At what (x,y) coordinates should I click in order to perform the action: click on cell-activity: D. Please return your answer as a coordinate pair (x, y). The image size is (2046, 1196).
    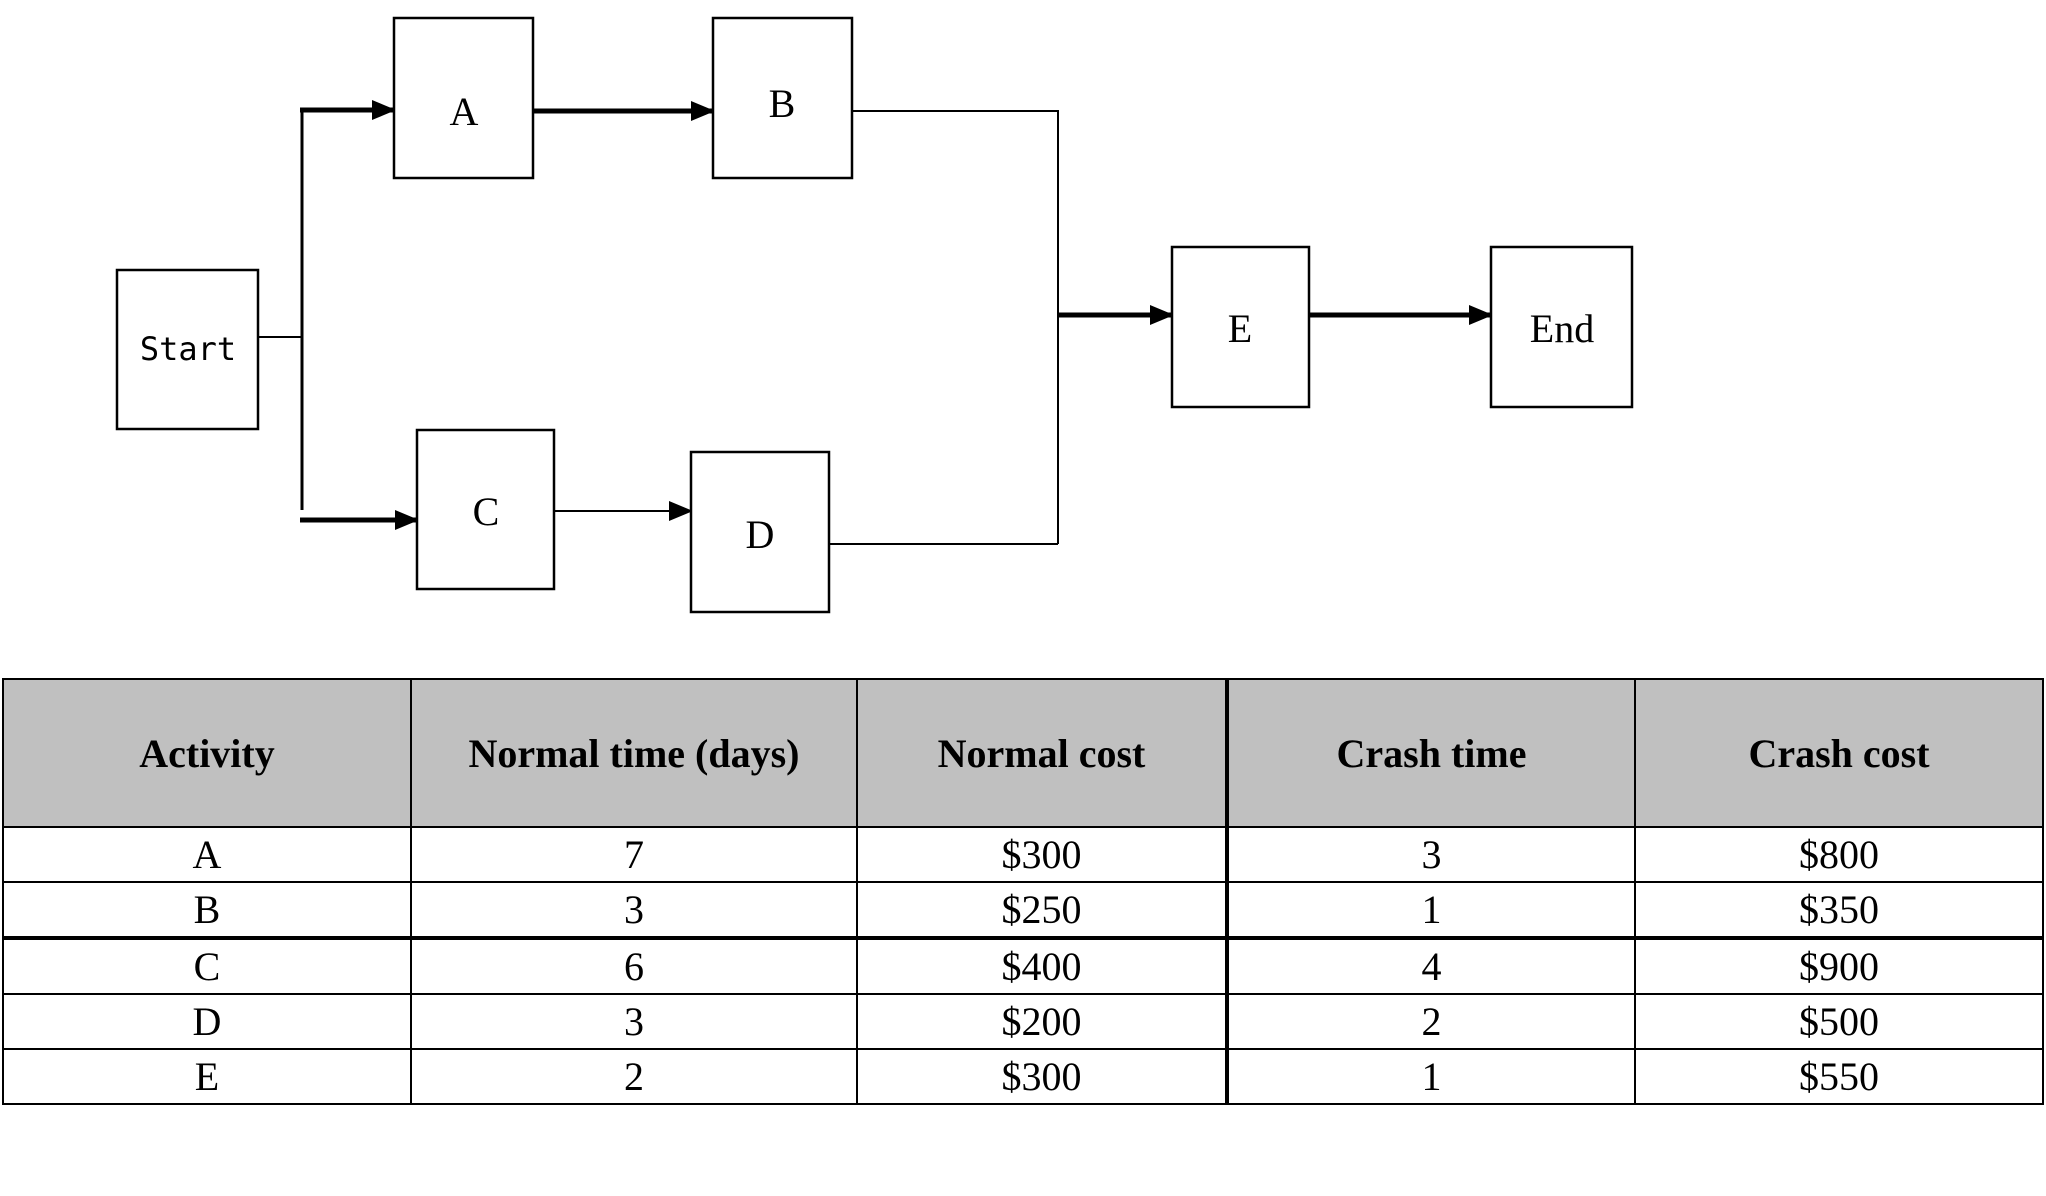
    Looking at the image, I should click on (207, 1021).